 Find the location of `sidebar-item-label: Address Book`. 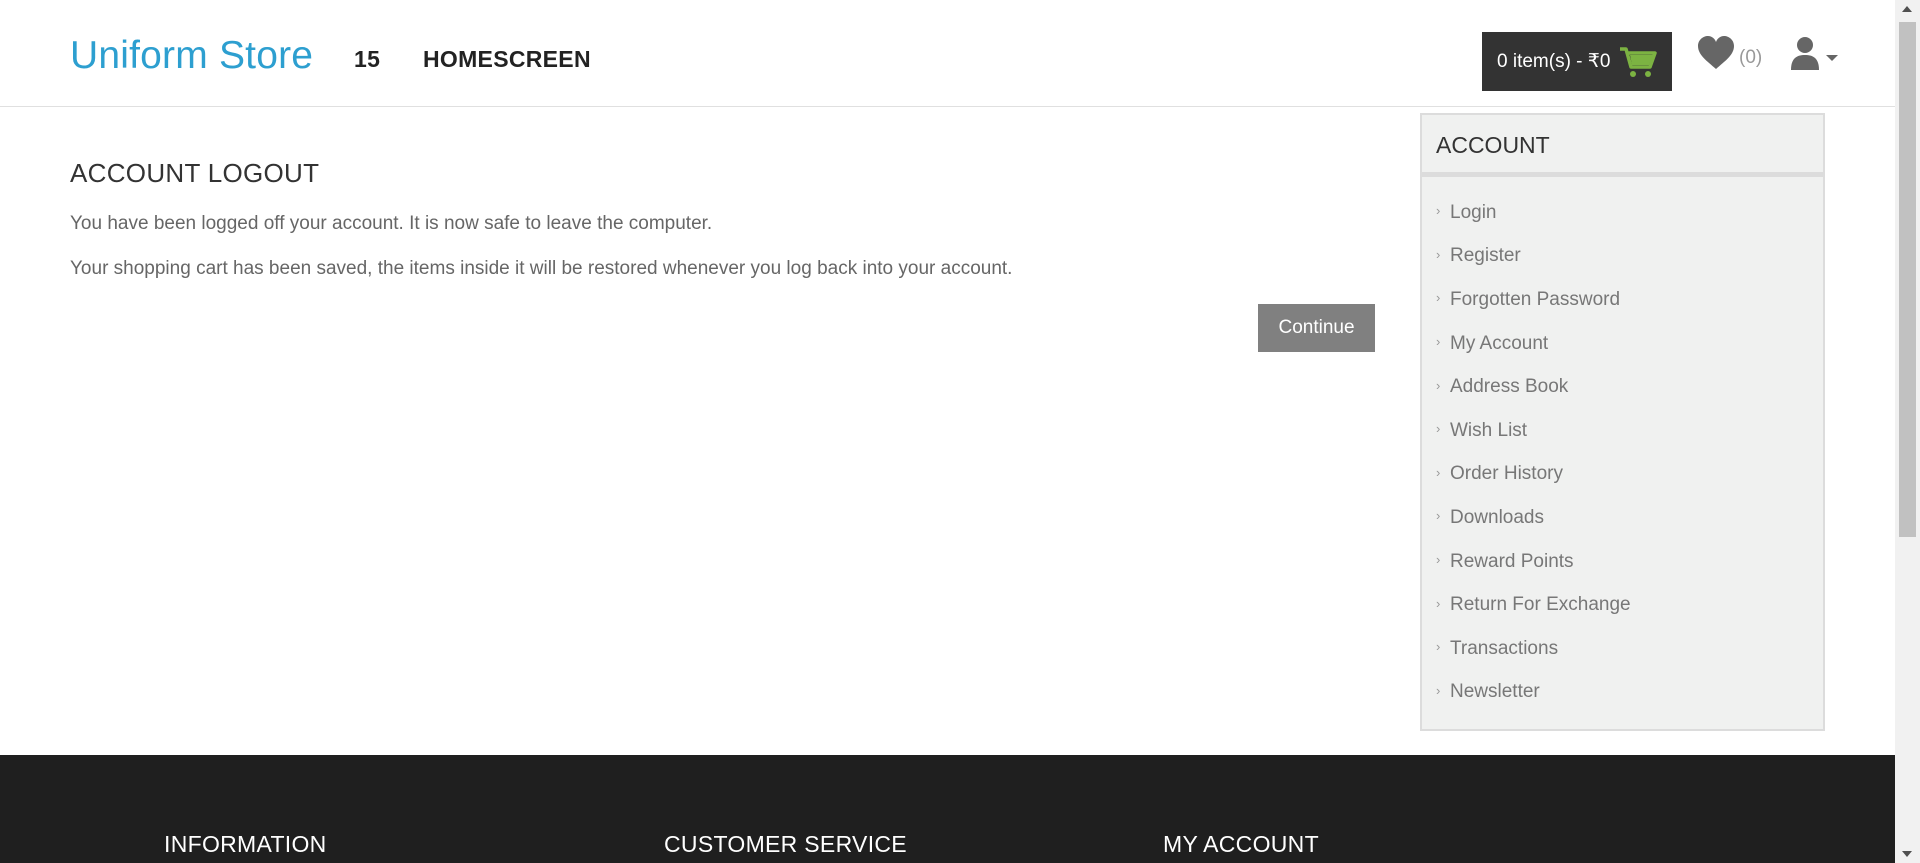

sidebar-item-label: Address Book is located at coordinates (1509, 387).